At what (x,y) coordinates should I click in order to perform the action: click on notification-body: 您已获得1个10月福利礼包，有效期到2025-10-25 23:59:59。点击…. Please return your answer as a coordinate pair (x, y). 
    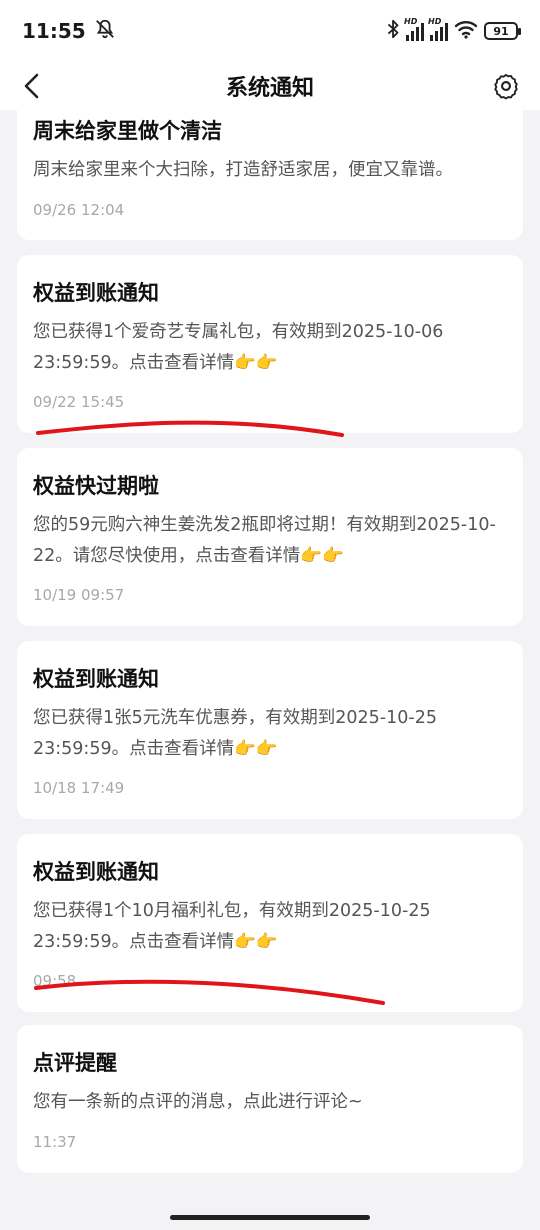
    Looking at the image, I should click on (232, 926).